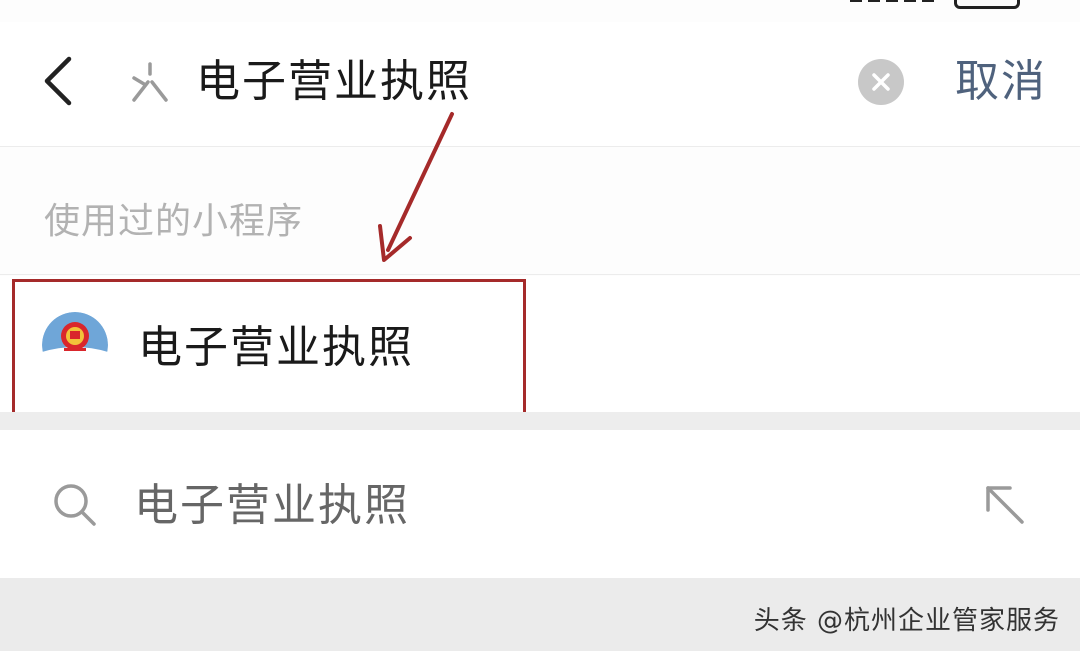  I want to click on chevron-left-icon, so click(58, 81).